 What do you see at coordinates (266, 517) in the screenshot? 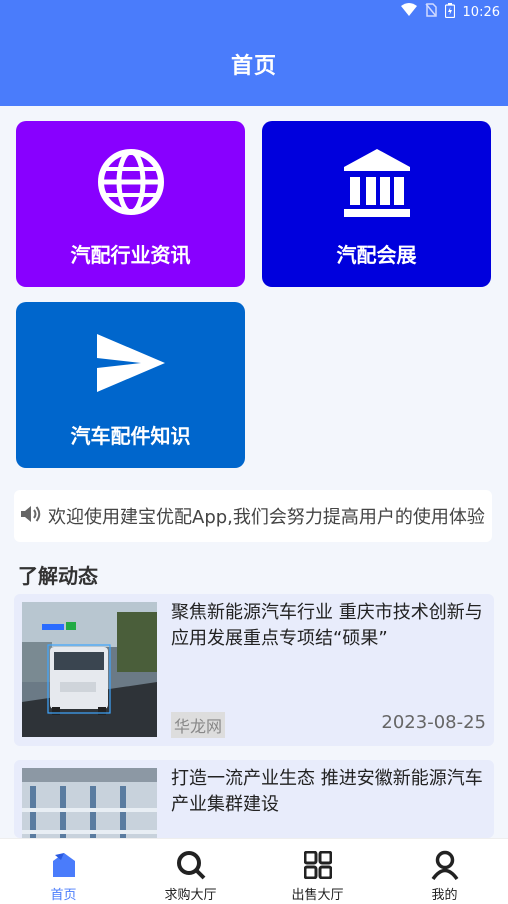
I see `notice-text: 欢迎使用建宝优配App,我们会努力提高用户的使用体验` at bounding box center [266, 517].